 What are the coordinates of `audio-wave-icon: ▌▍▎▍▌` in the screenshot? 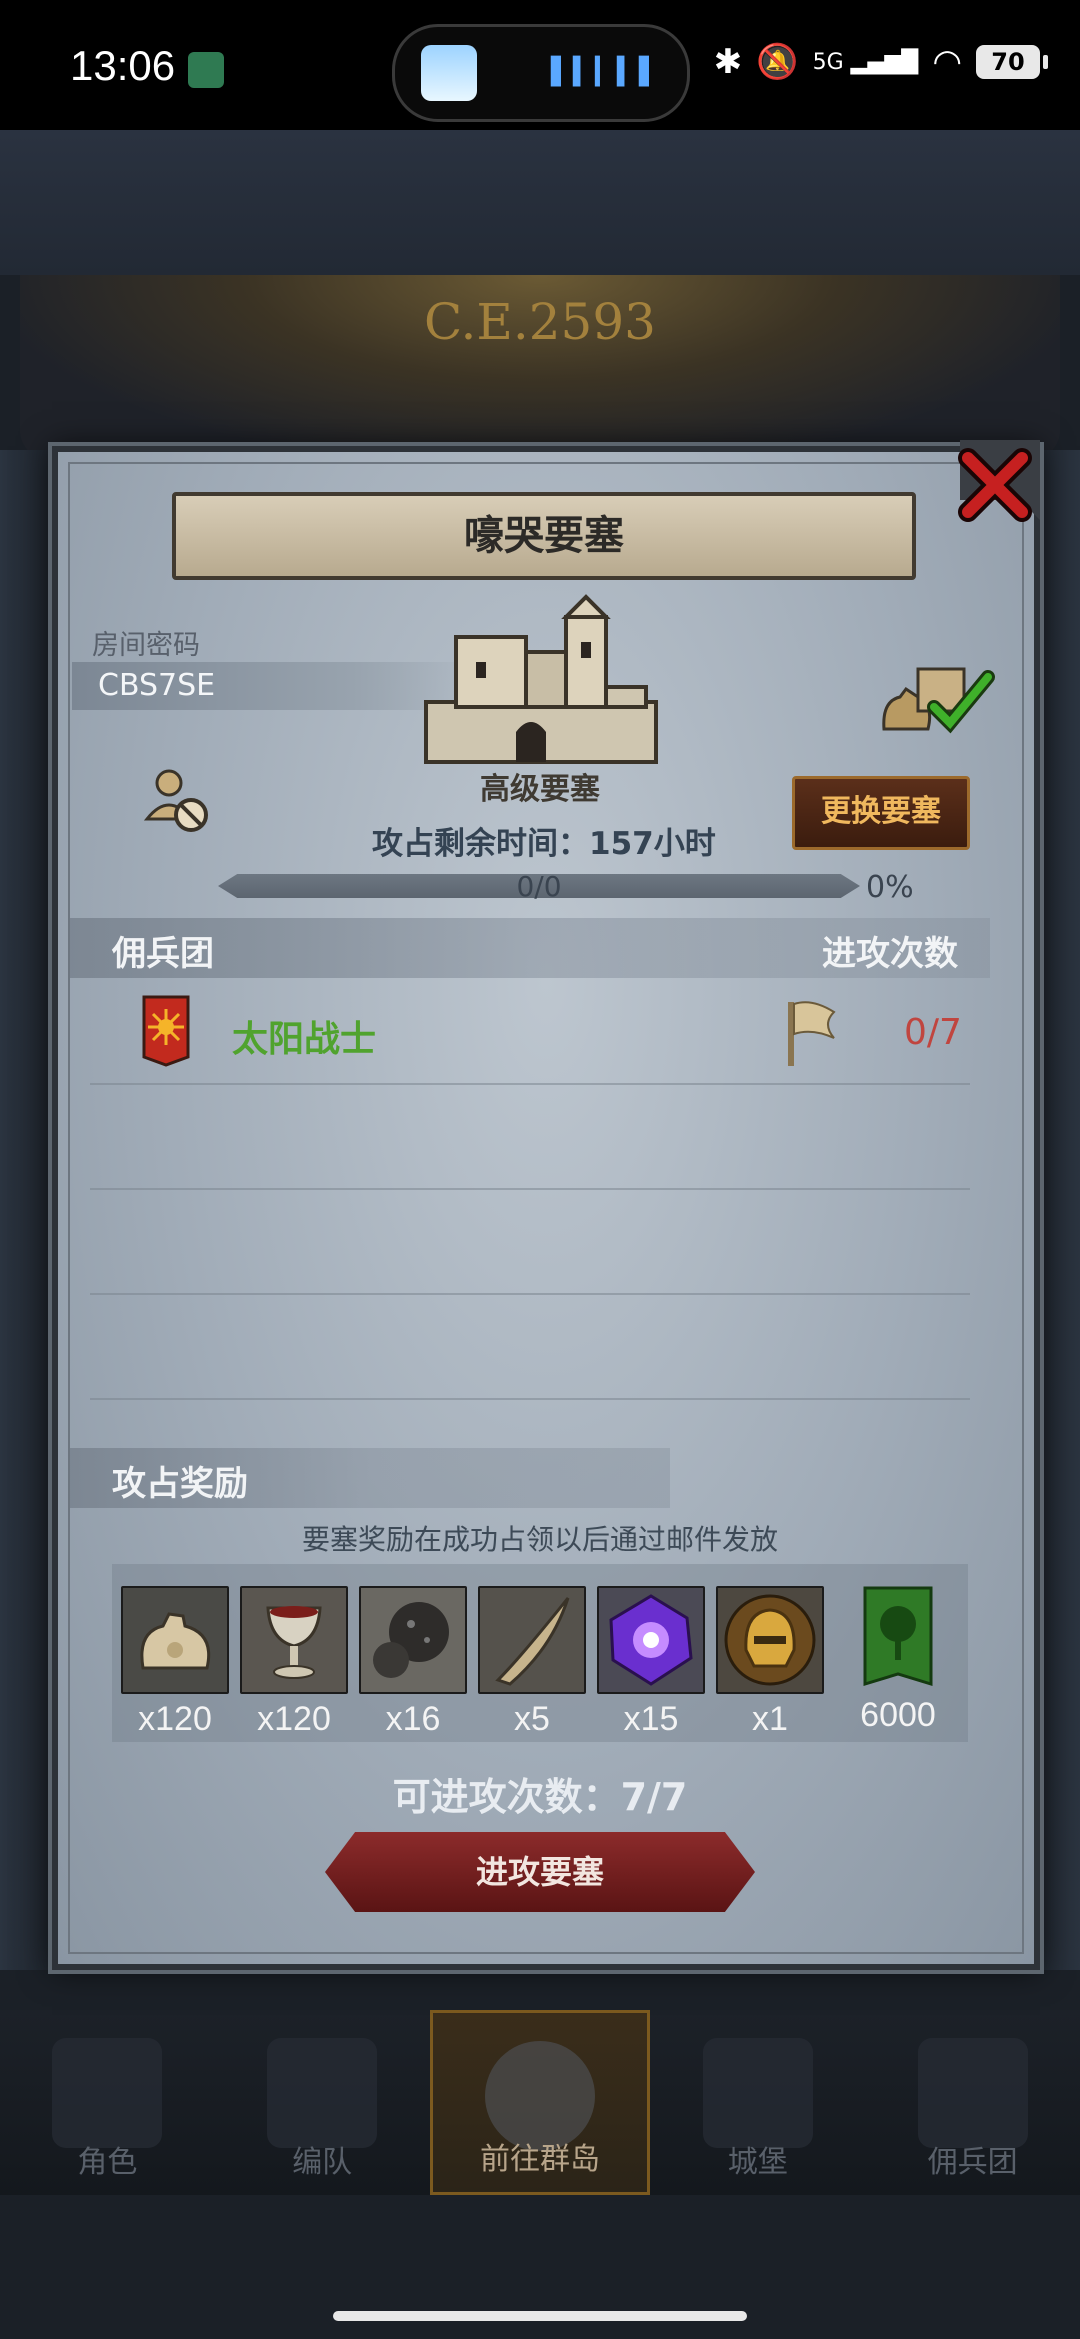 It's located at (606, 72).